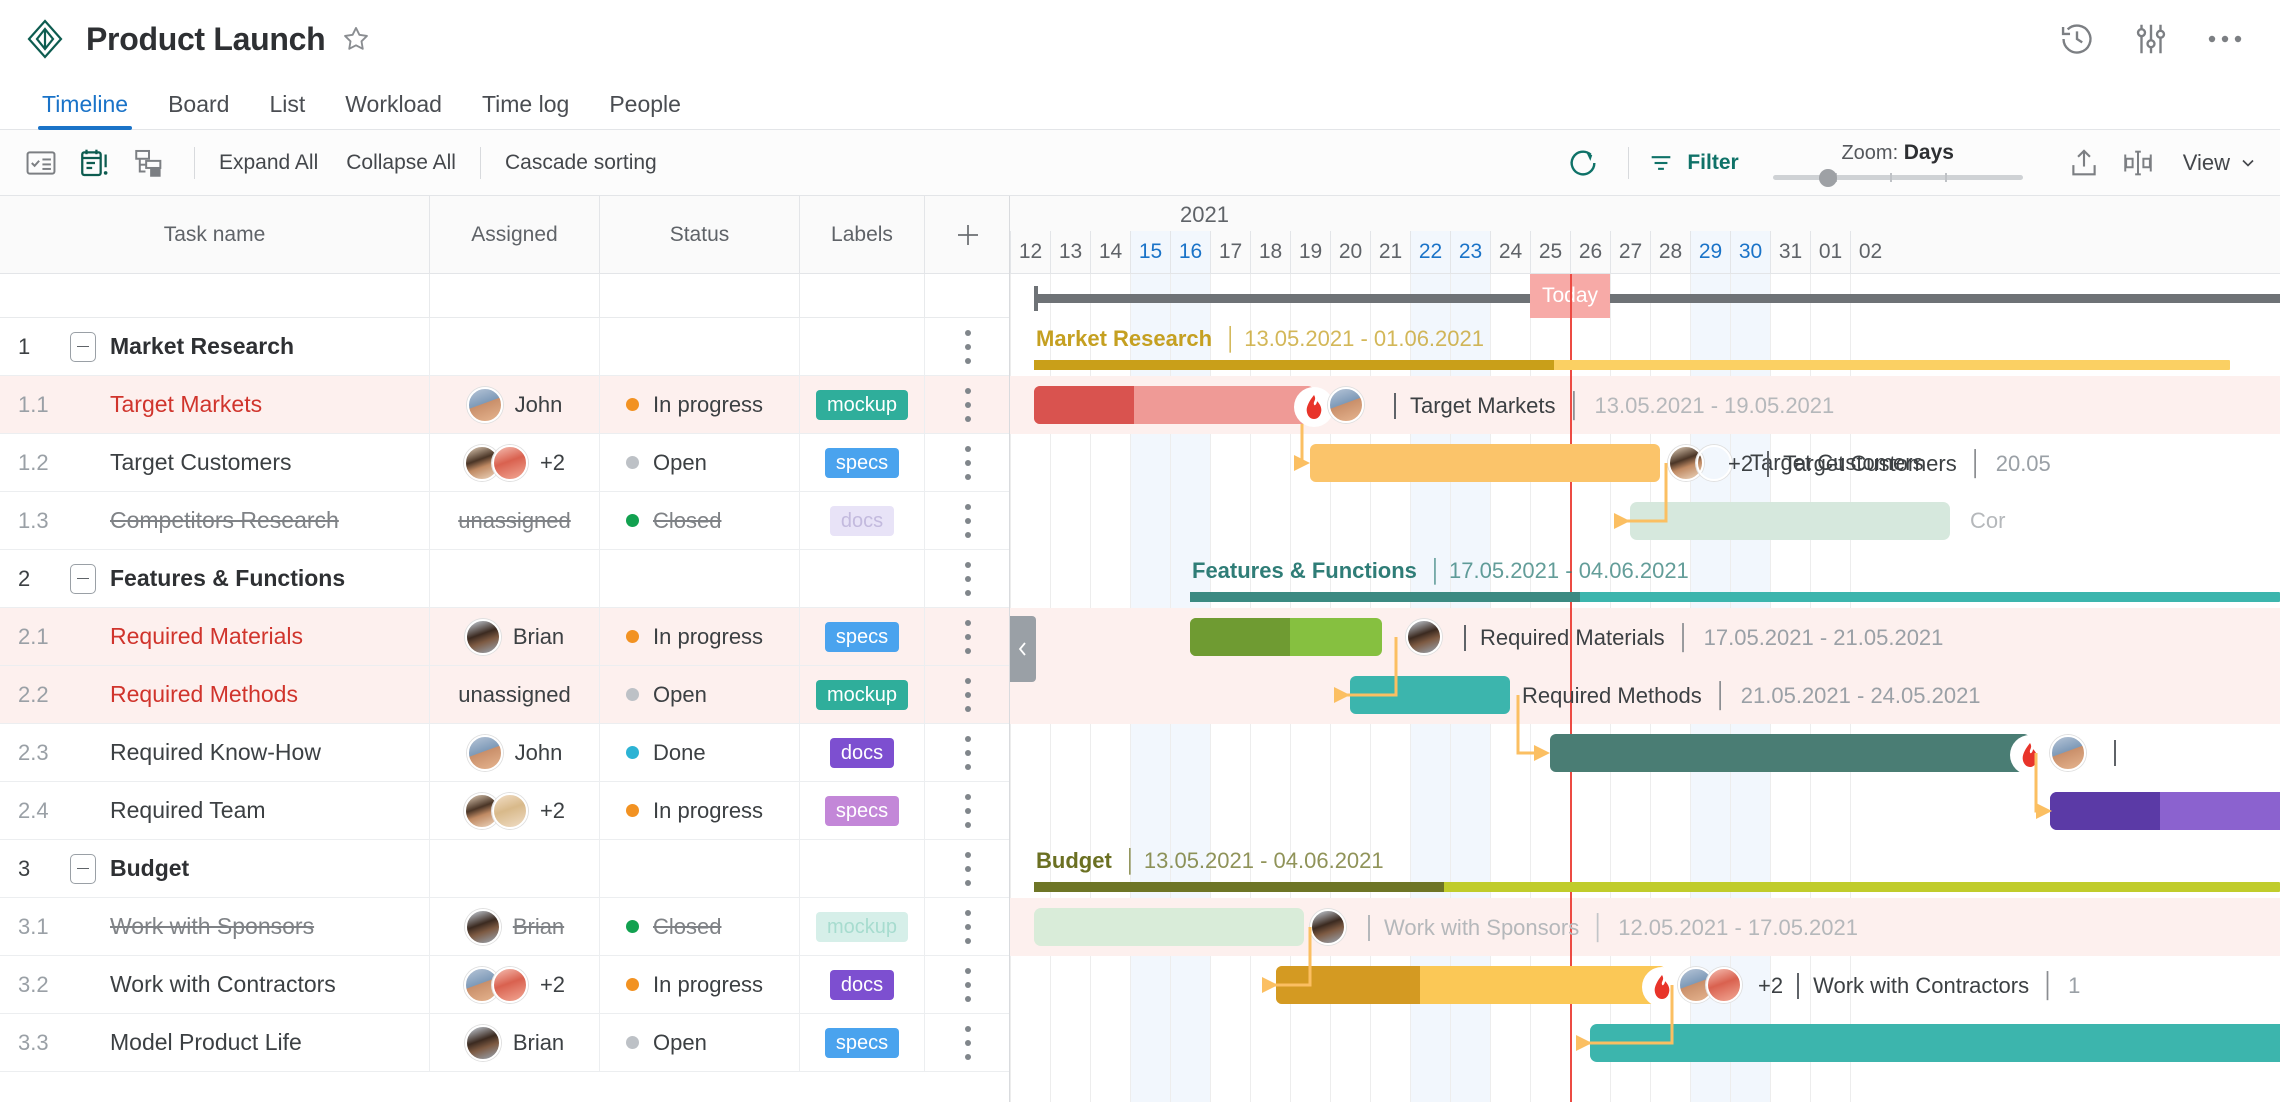 This screenshot has height=1102, width=2280. Describe the element at coordinates (1583, 163) in the screenshot. I see `refresh-icon` at that location.